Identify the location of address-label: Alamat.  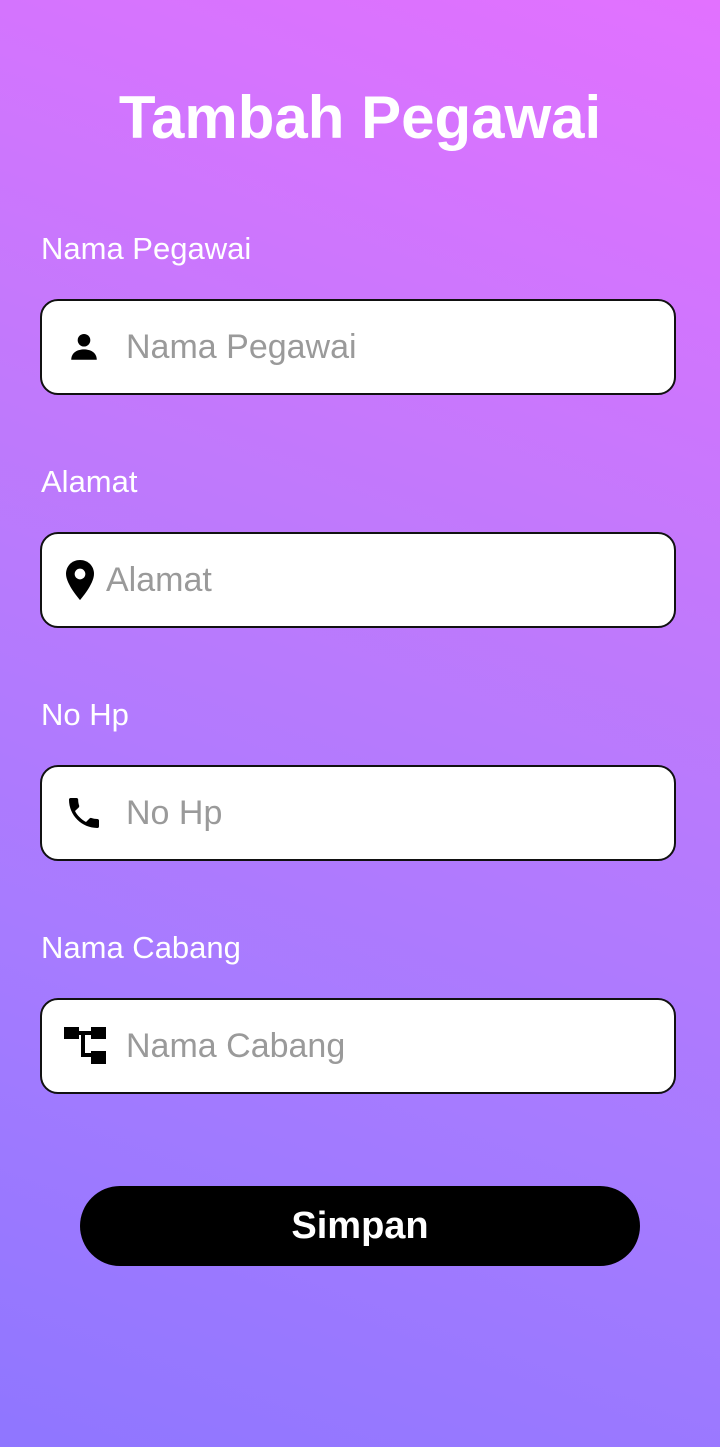
(89, 481).